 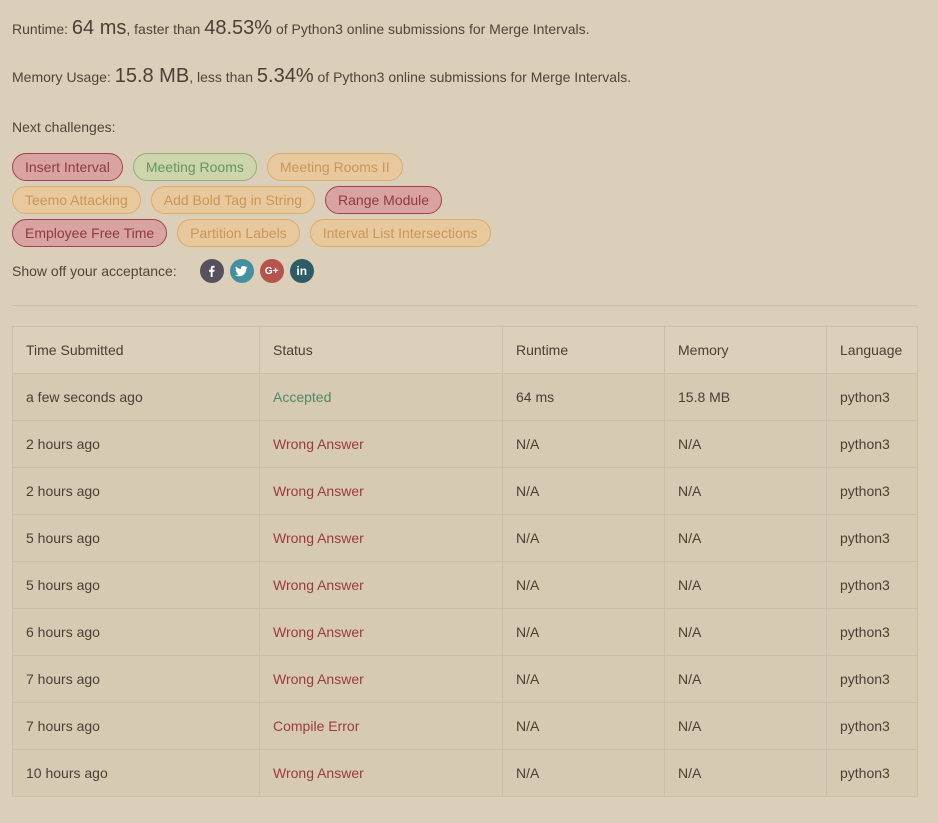 What do you see at coordinates (94, 271) in the screenshot?
I see `share-label: Show off your acceptance:` at bounding box center [94, 271].